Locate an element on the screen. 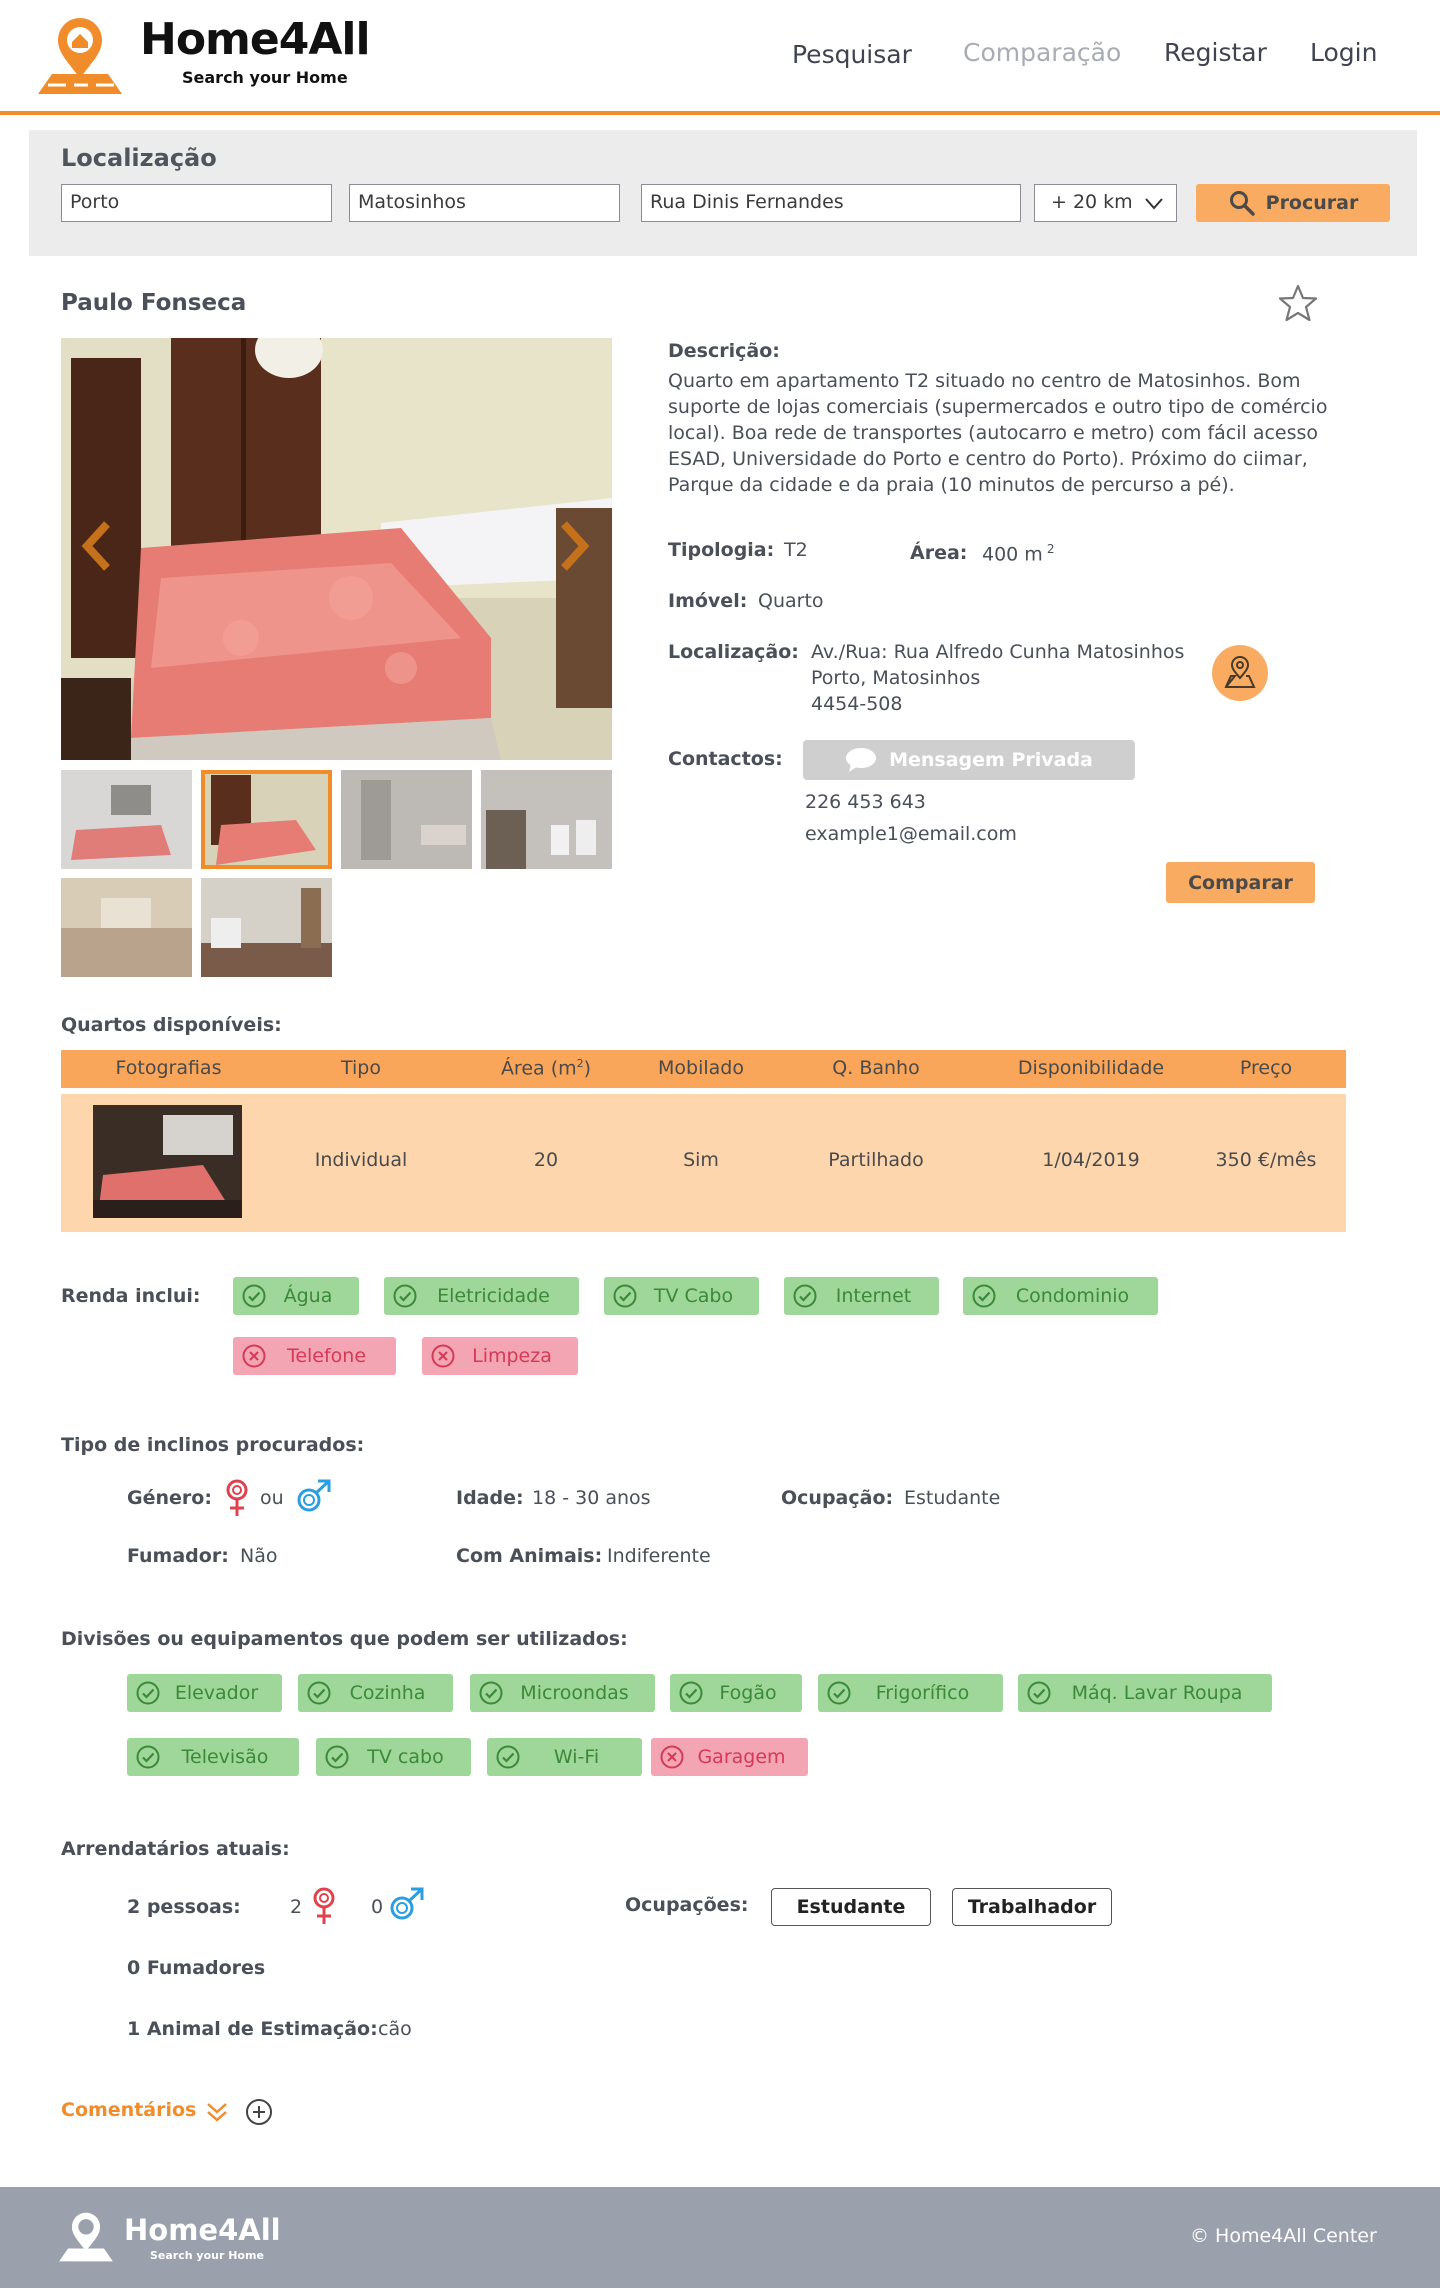 The height and width of the screenshot is (2288, 1440). chip-label: Cozinha is located at coordinates (387, 1693).